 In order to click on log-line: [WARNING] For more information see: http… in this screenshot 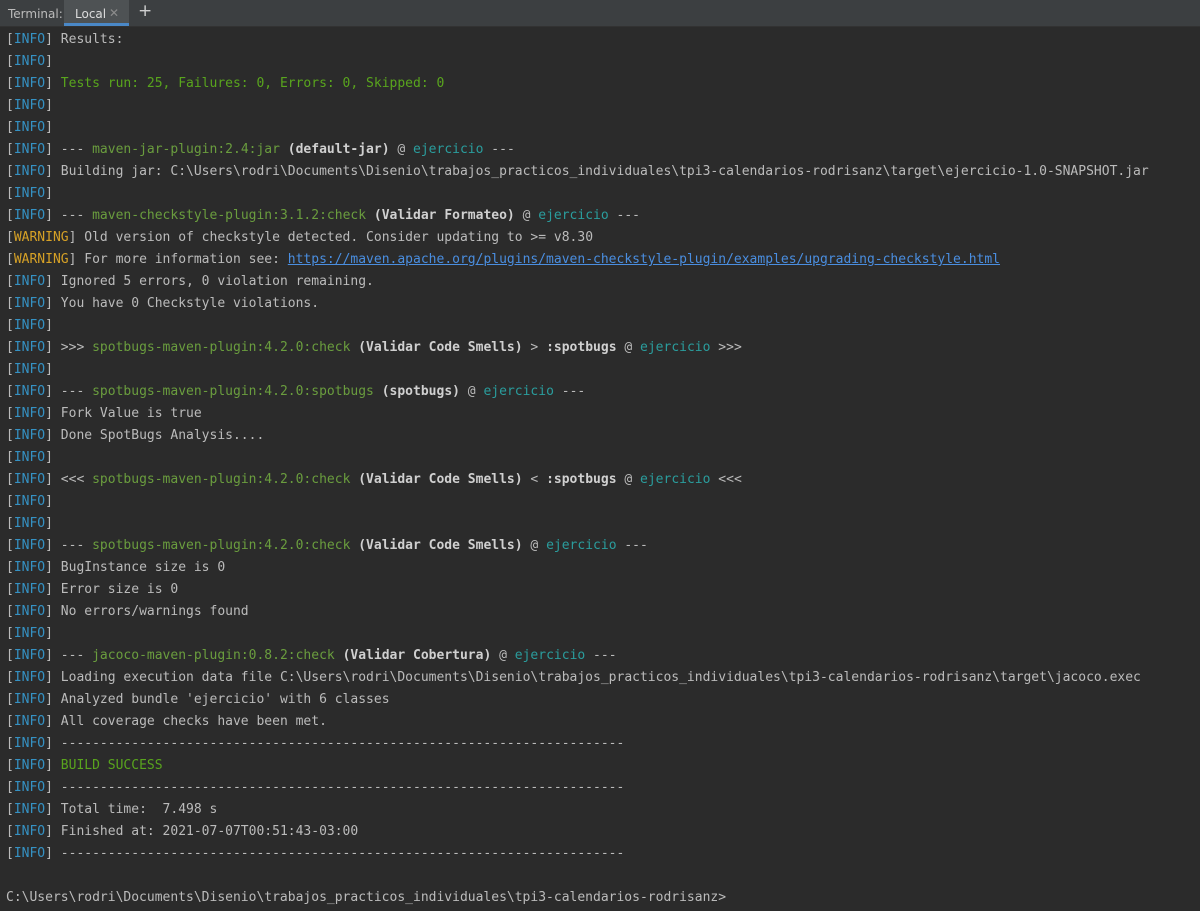, I will do `click(503, 260)`.